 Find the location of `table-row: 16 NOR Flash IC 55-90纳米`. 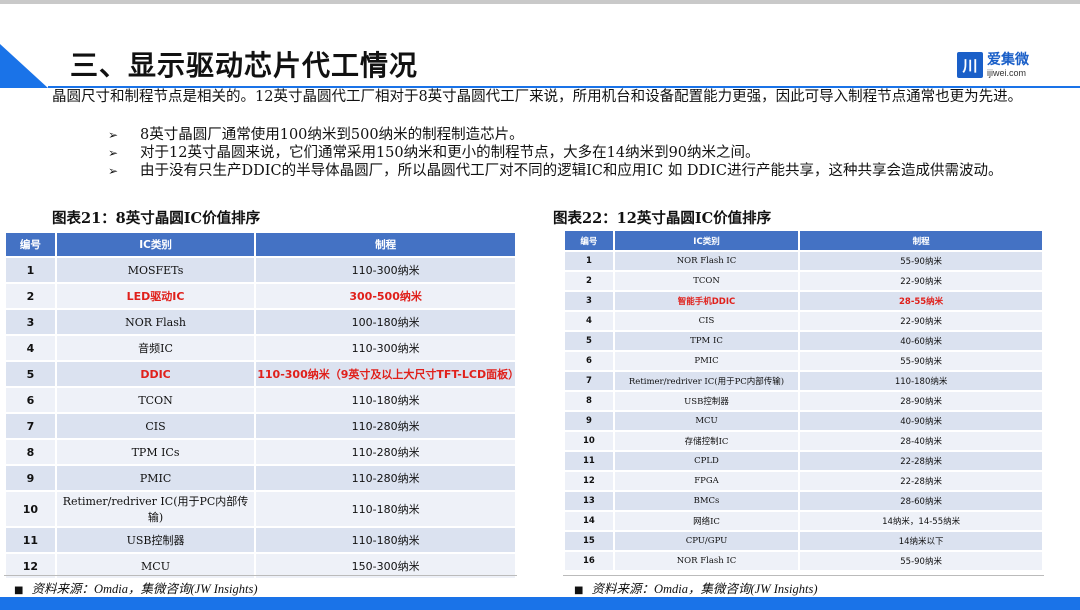

table-row: 16 NOR Flash IC 55-90纳米 is located at coordinates (803, 561).